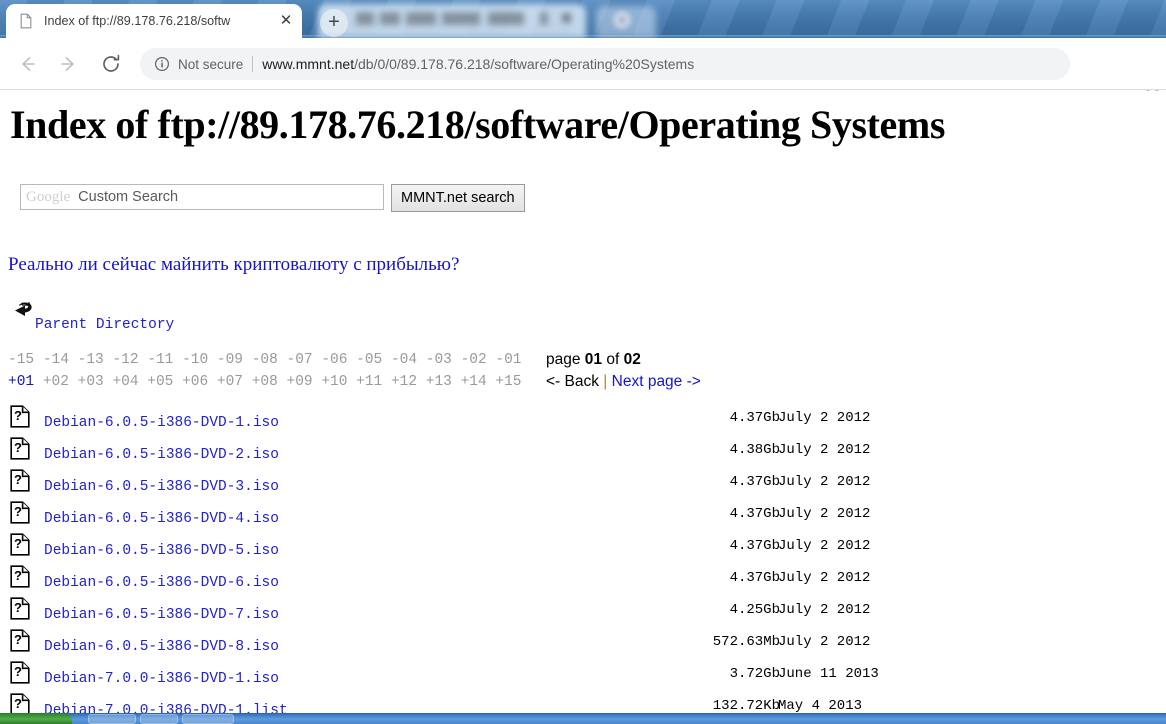 This screenshot has height=724, width=1166. I want to click on pager-offset-+06: +06, so click(195, 382).